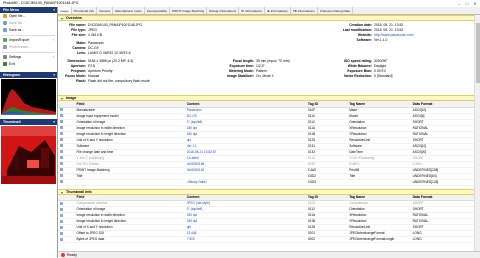 Image resolution: width=480 pixels, height=258 pixels. I want to click on tab-thumbnail-info: Thumbnail Info, so click(85, 10).